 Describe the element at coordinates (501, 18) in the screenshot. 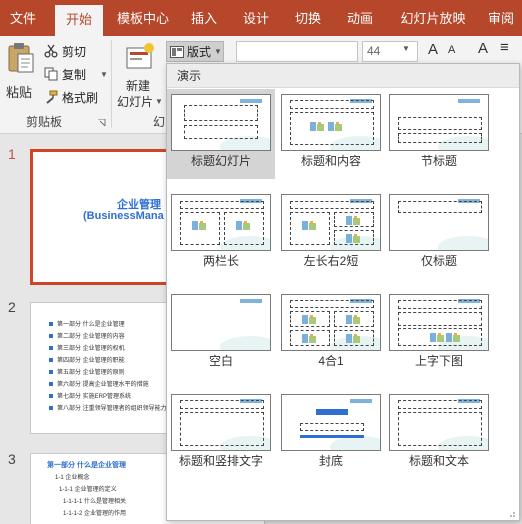

I see `tab-review: 审阅` at that location.